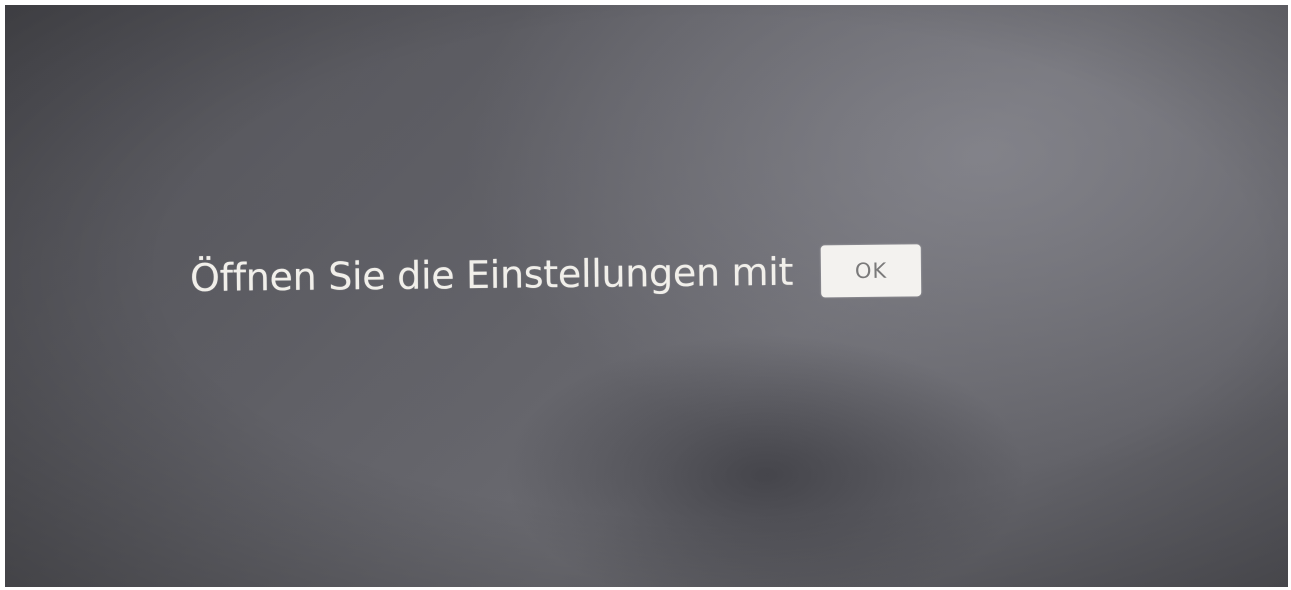 This screenshot has width=1291, height=590. What do you see at coordinates (491, 274) in the screenshot?
I see `prompt-text: Öffnen Sie die Einstellungen mit` at bounding box center [491, 274].